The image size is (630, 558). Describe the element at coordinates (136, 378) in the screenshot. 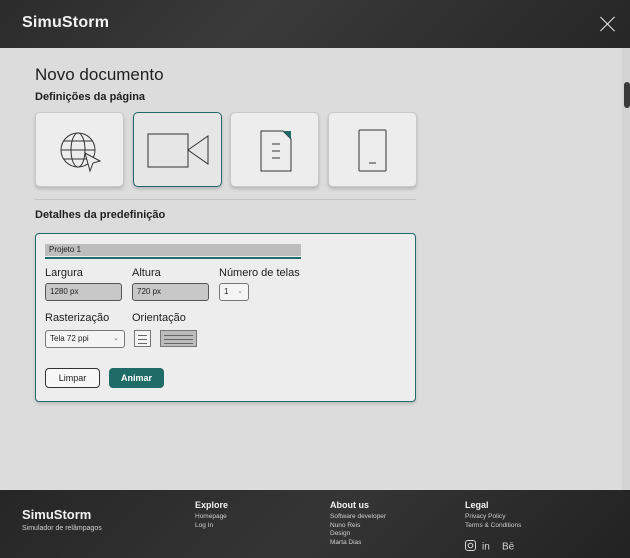

I see `animate-button: Animar` at that location.